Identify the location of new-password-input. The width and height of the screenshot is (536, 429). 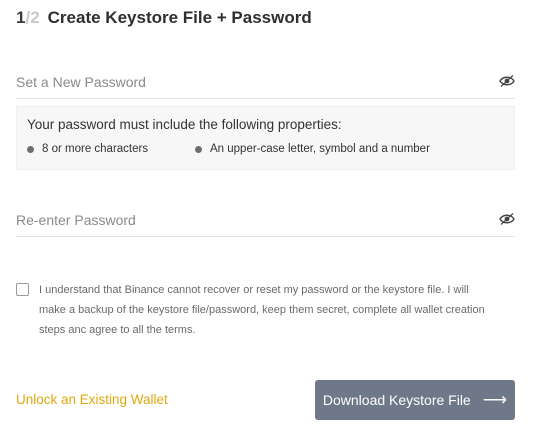
(246, 82).